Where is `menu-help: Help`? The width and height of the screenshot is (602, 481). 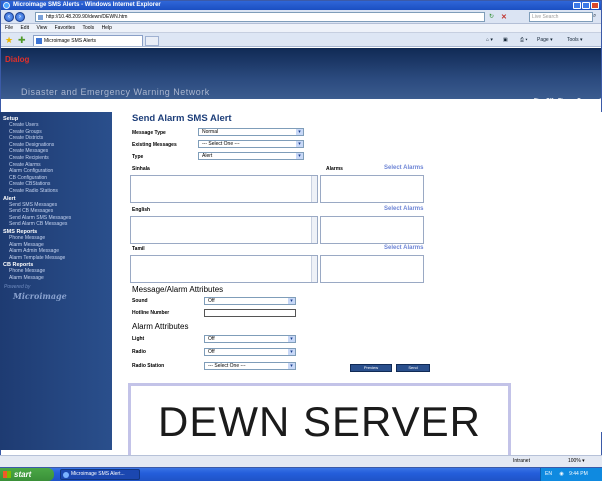 menu-help: Help is located at coordinates (107, 28).